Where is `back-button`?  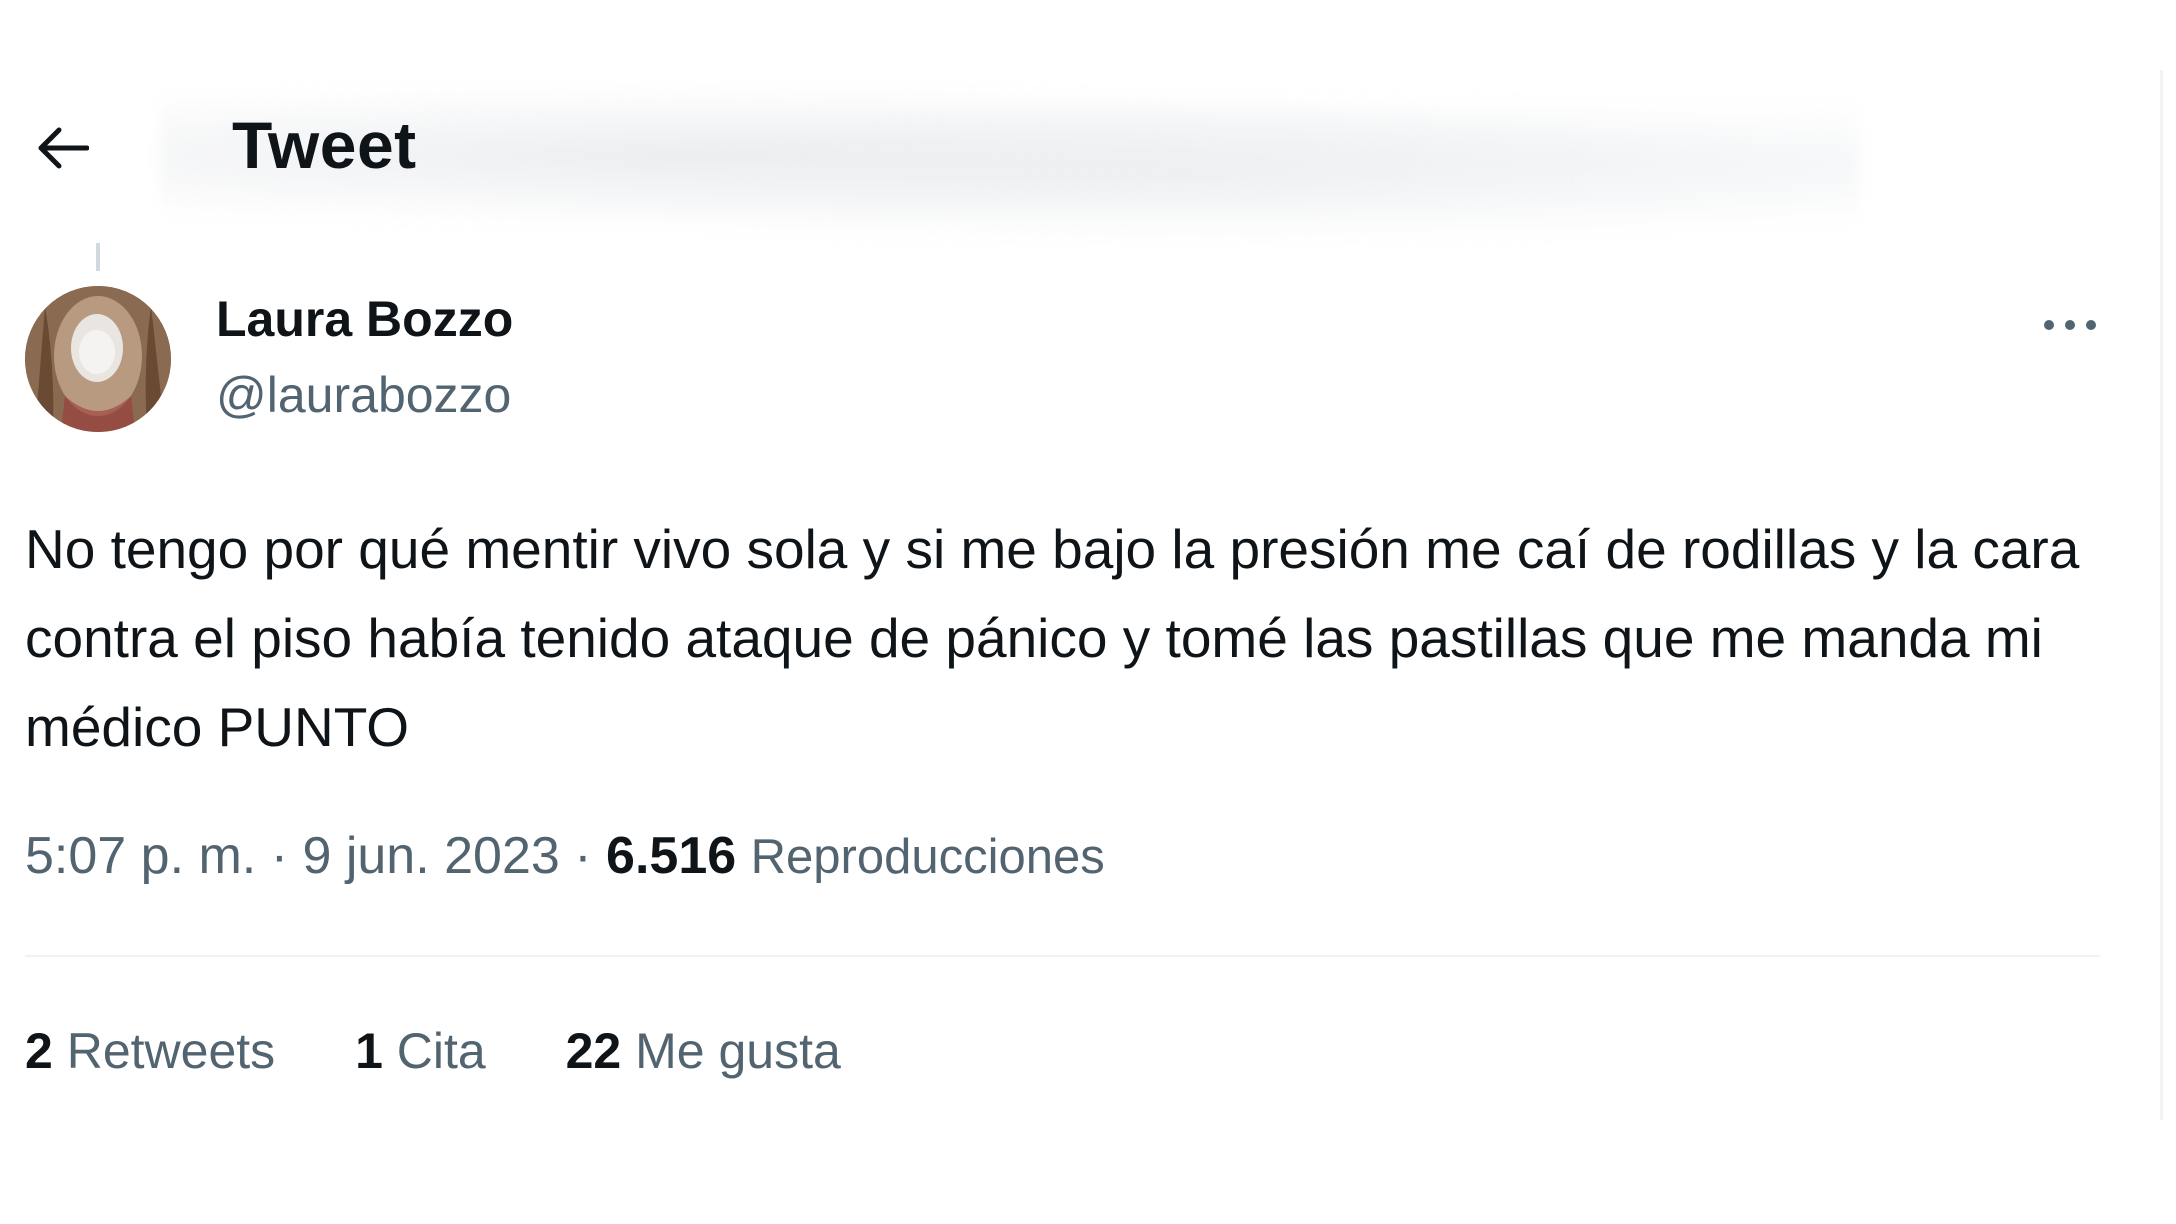
back-button is located at coordinates (63, 148).